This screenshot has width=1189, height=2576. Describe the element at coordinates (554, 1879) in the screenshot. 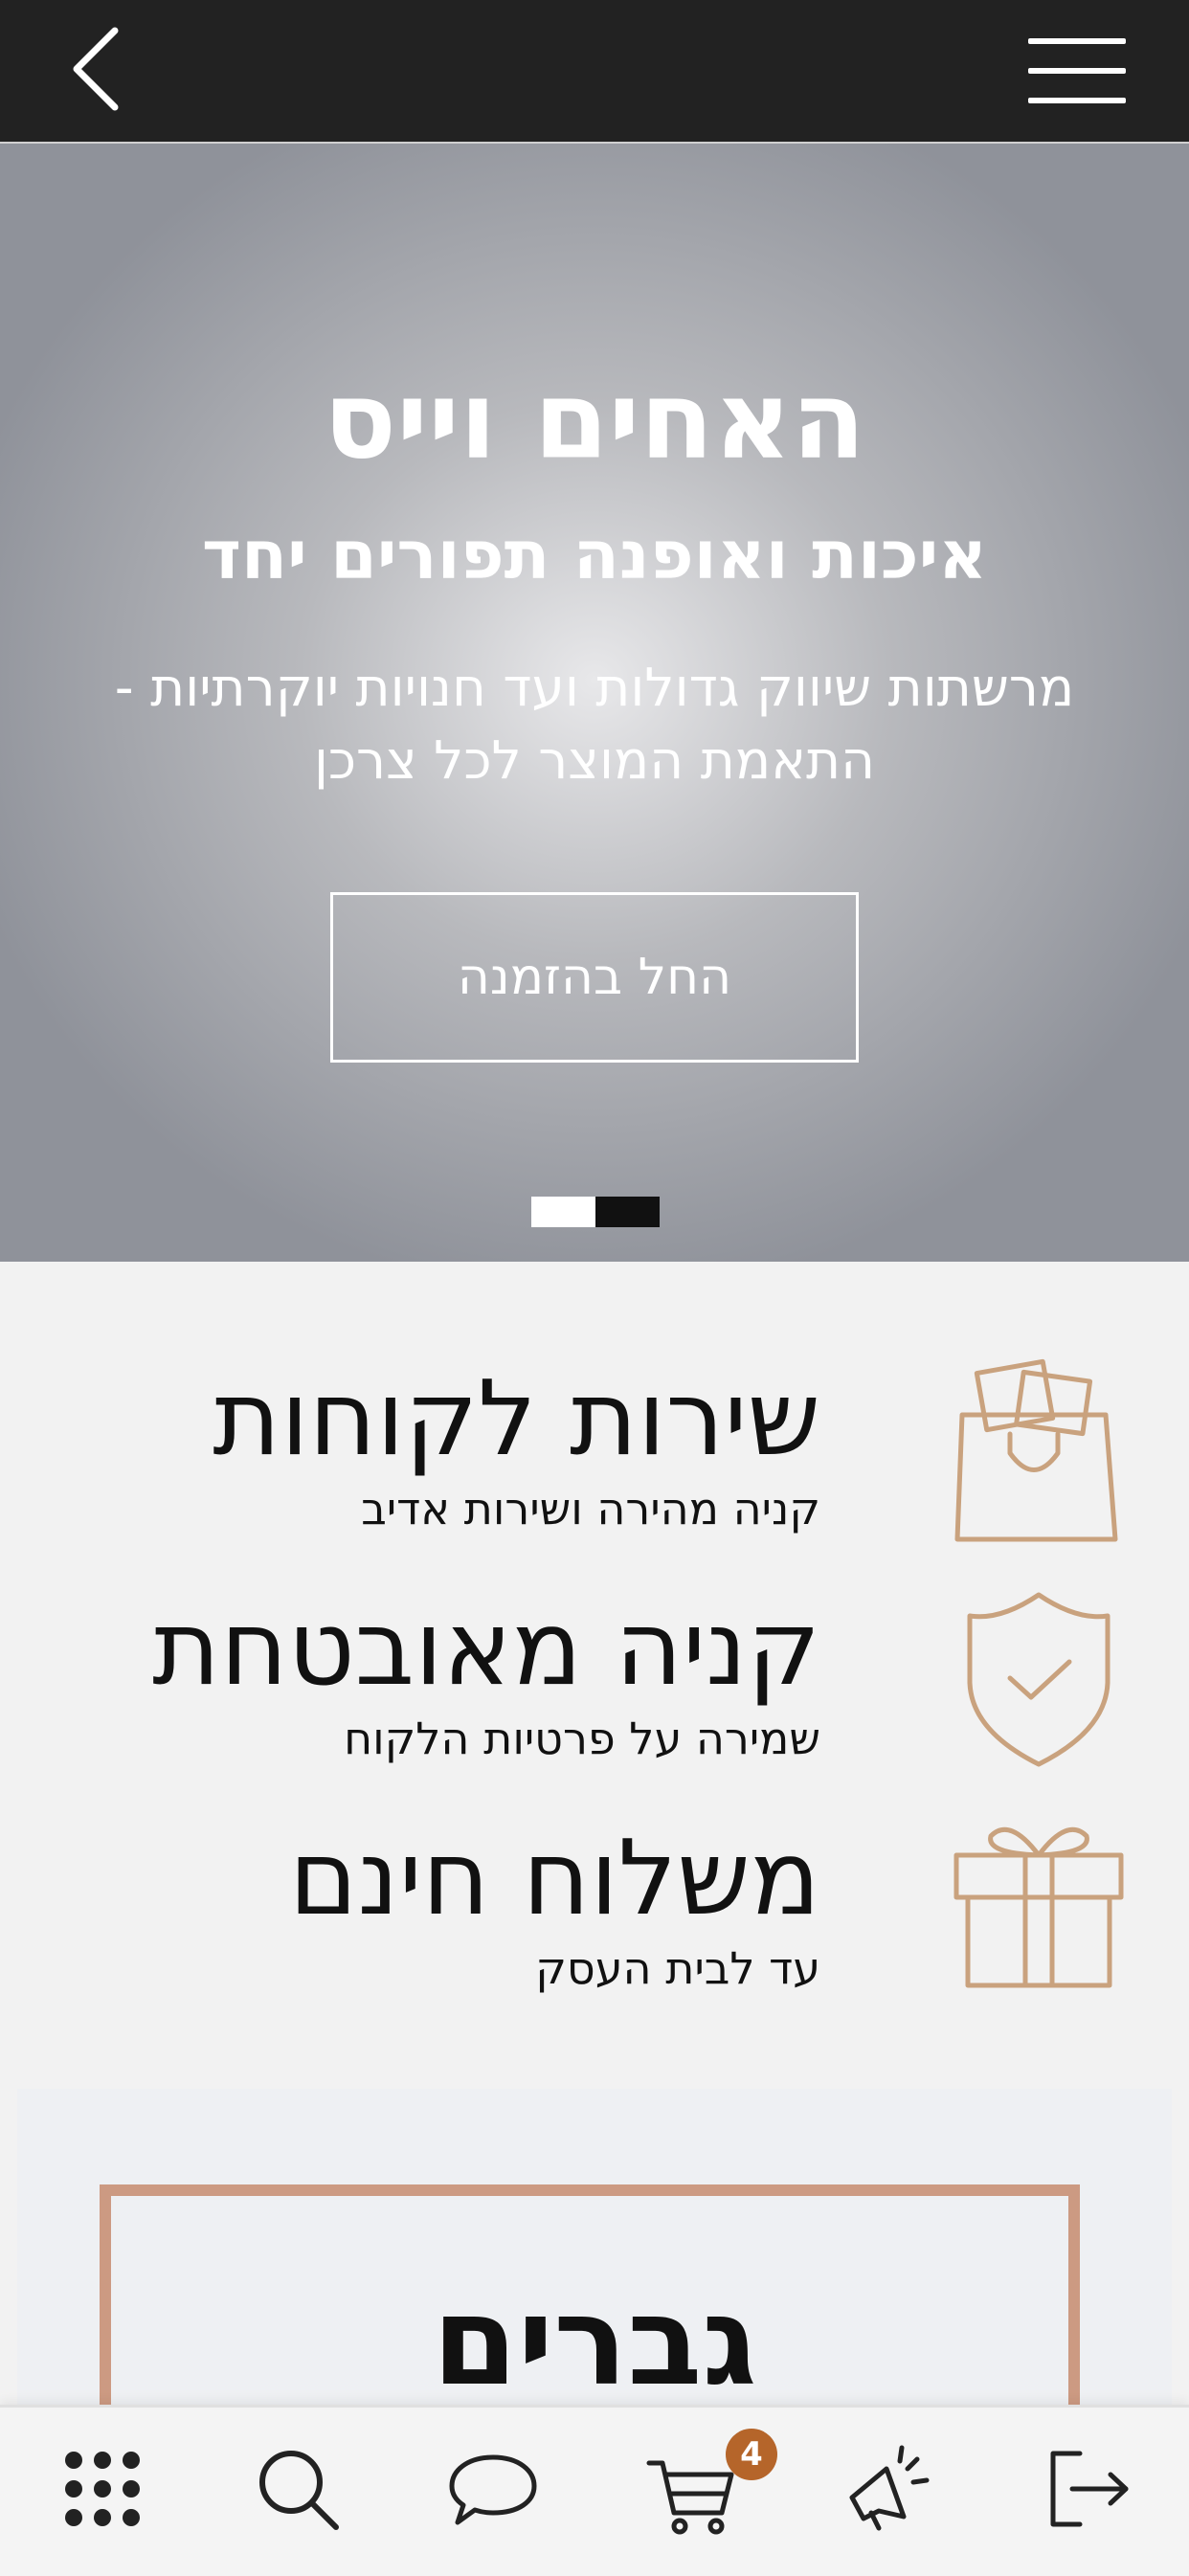

I see `feature-title: משלוח חינם` at that location.